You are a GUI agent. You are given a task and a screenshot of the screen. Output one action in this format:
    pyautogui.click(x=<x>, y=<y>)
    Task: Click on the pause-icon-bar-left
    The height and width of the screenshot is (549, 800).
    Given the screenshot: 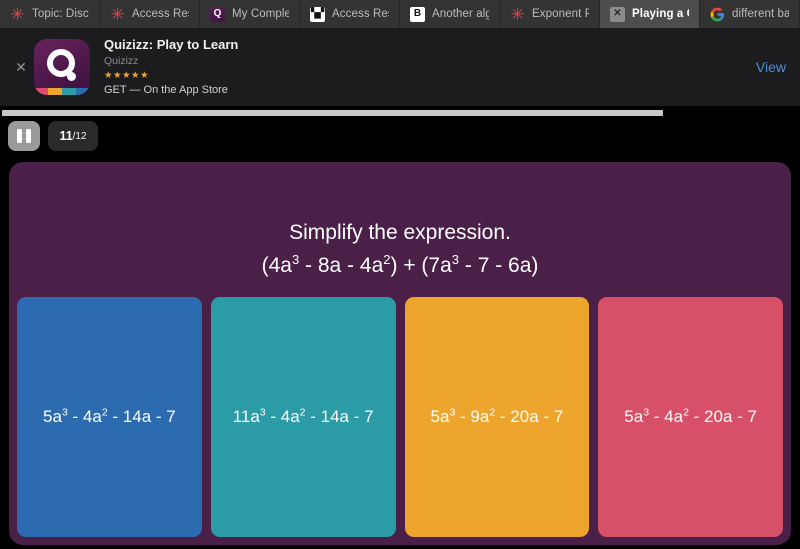 What is the action you would take?
    pyautogui.click(x=19, y=136)
    